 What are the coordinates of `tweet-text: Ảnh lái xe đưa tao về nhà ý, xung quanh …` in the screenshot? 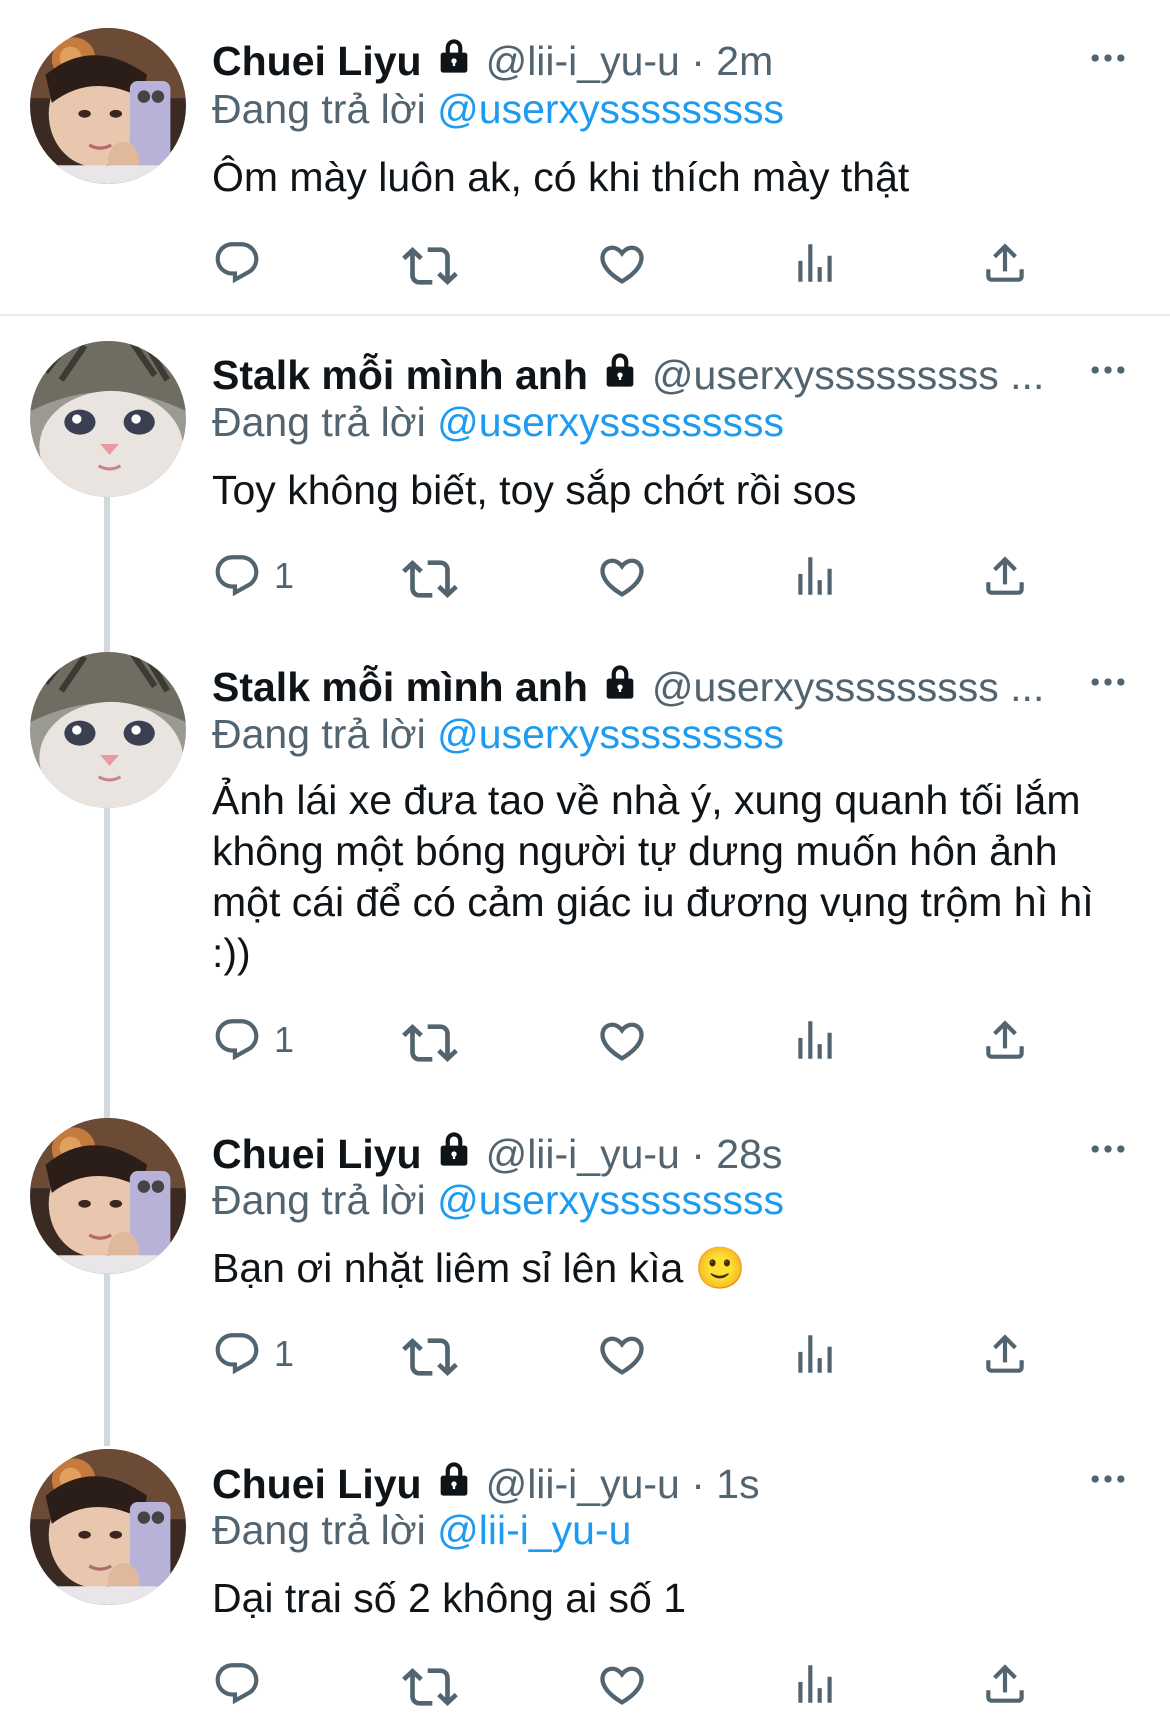 It's located at (653, 876).